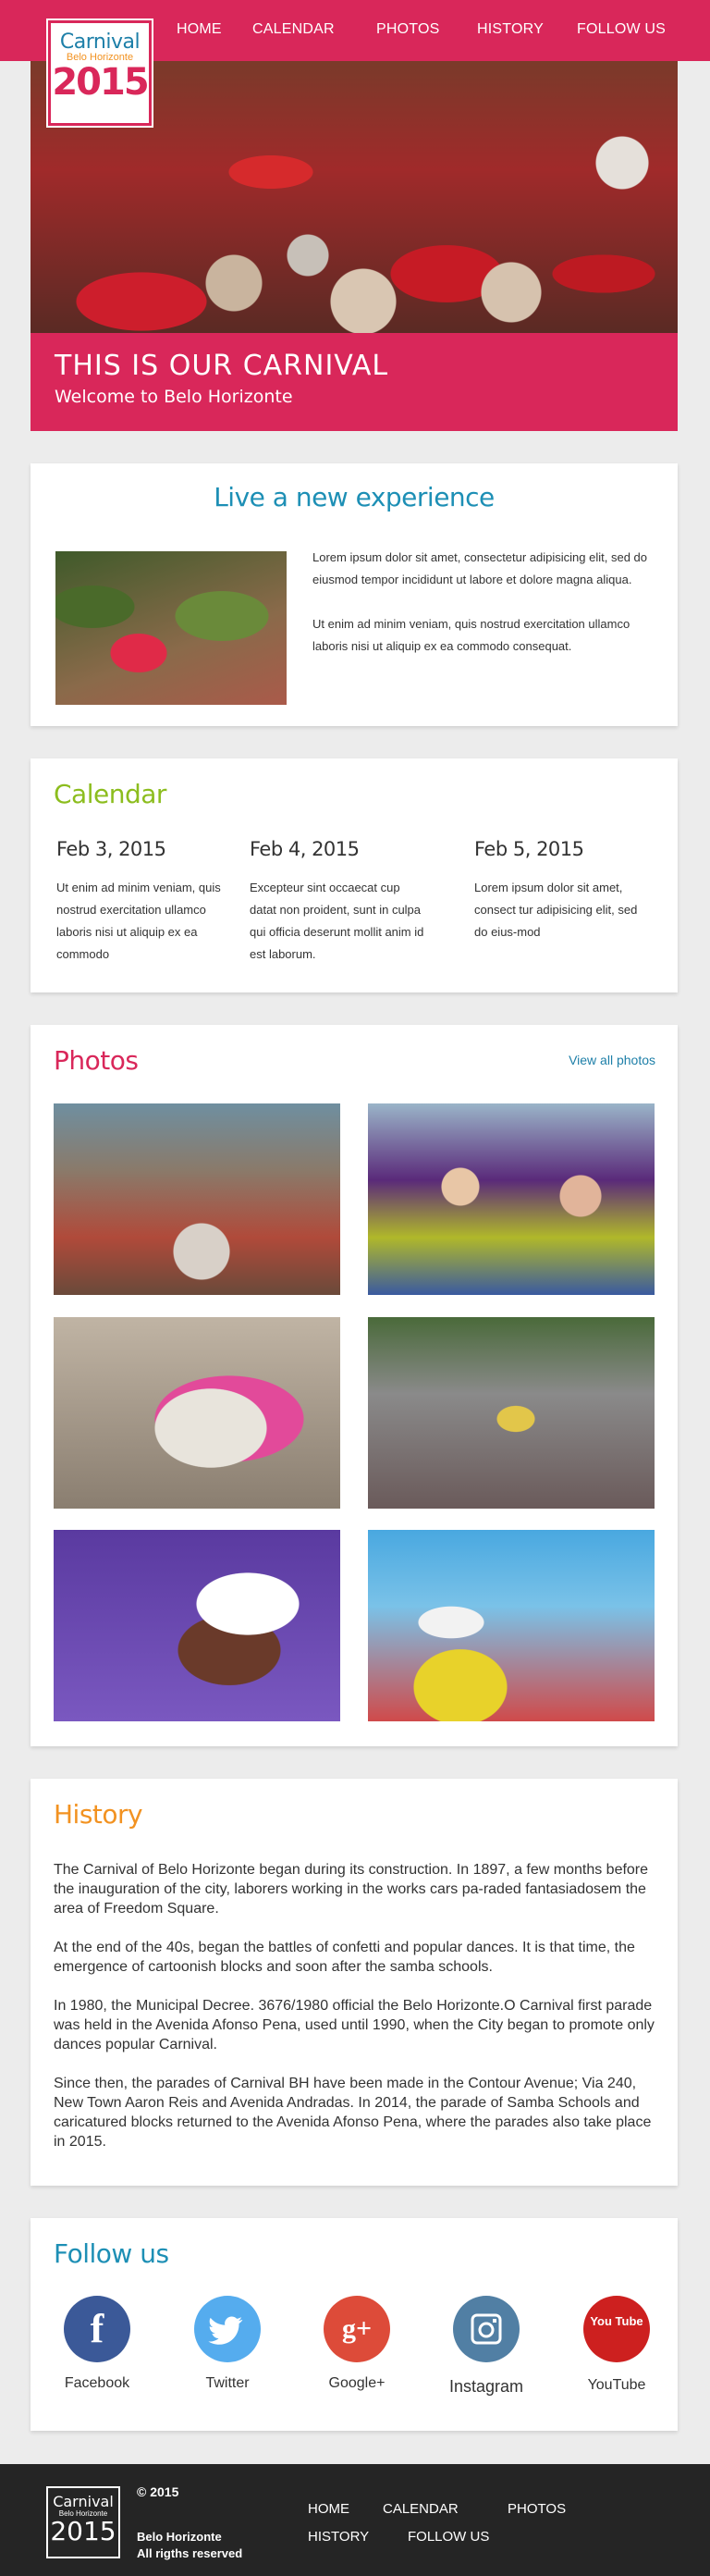 This screenshot has height=2576, width=710. I want to click on photo-confetti-party, so click(511, 1625).